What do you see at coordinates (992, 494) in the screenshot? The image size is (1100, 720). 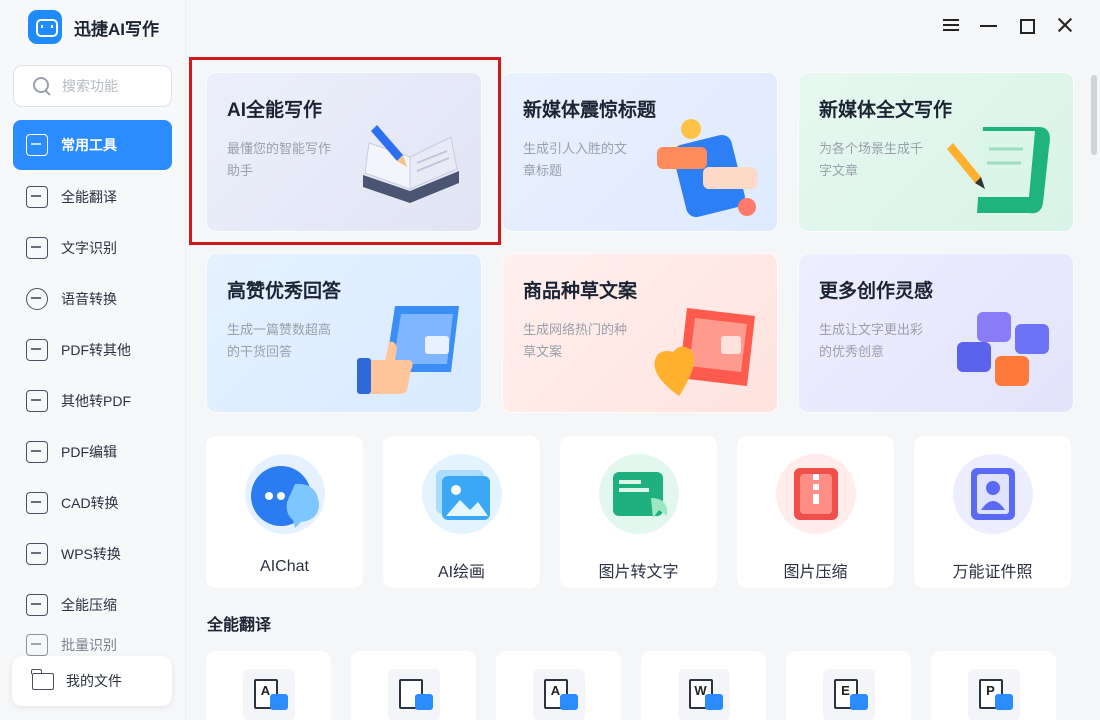 I see `id-photo-icon` at bounding box center [992, 494].